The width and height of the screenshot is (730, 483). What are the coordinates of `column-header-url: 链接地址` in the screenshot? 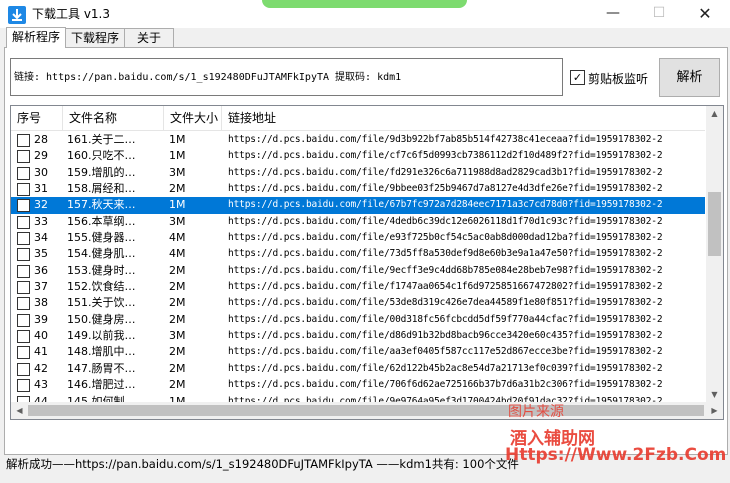 It's located at (463, 118).